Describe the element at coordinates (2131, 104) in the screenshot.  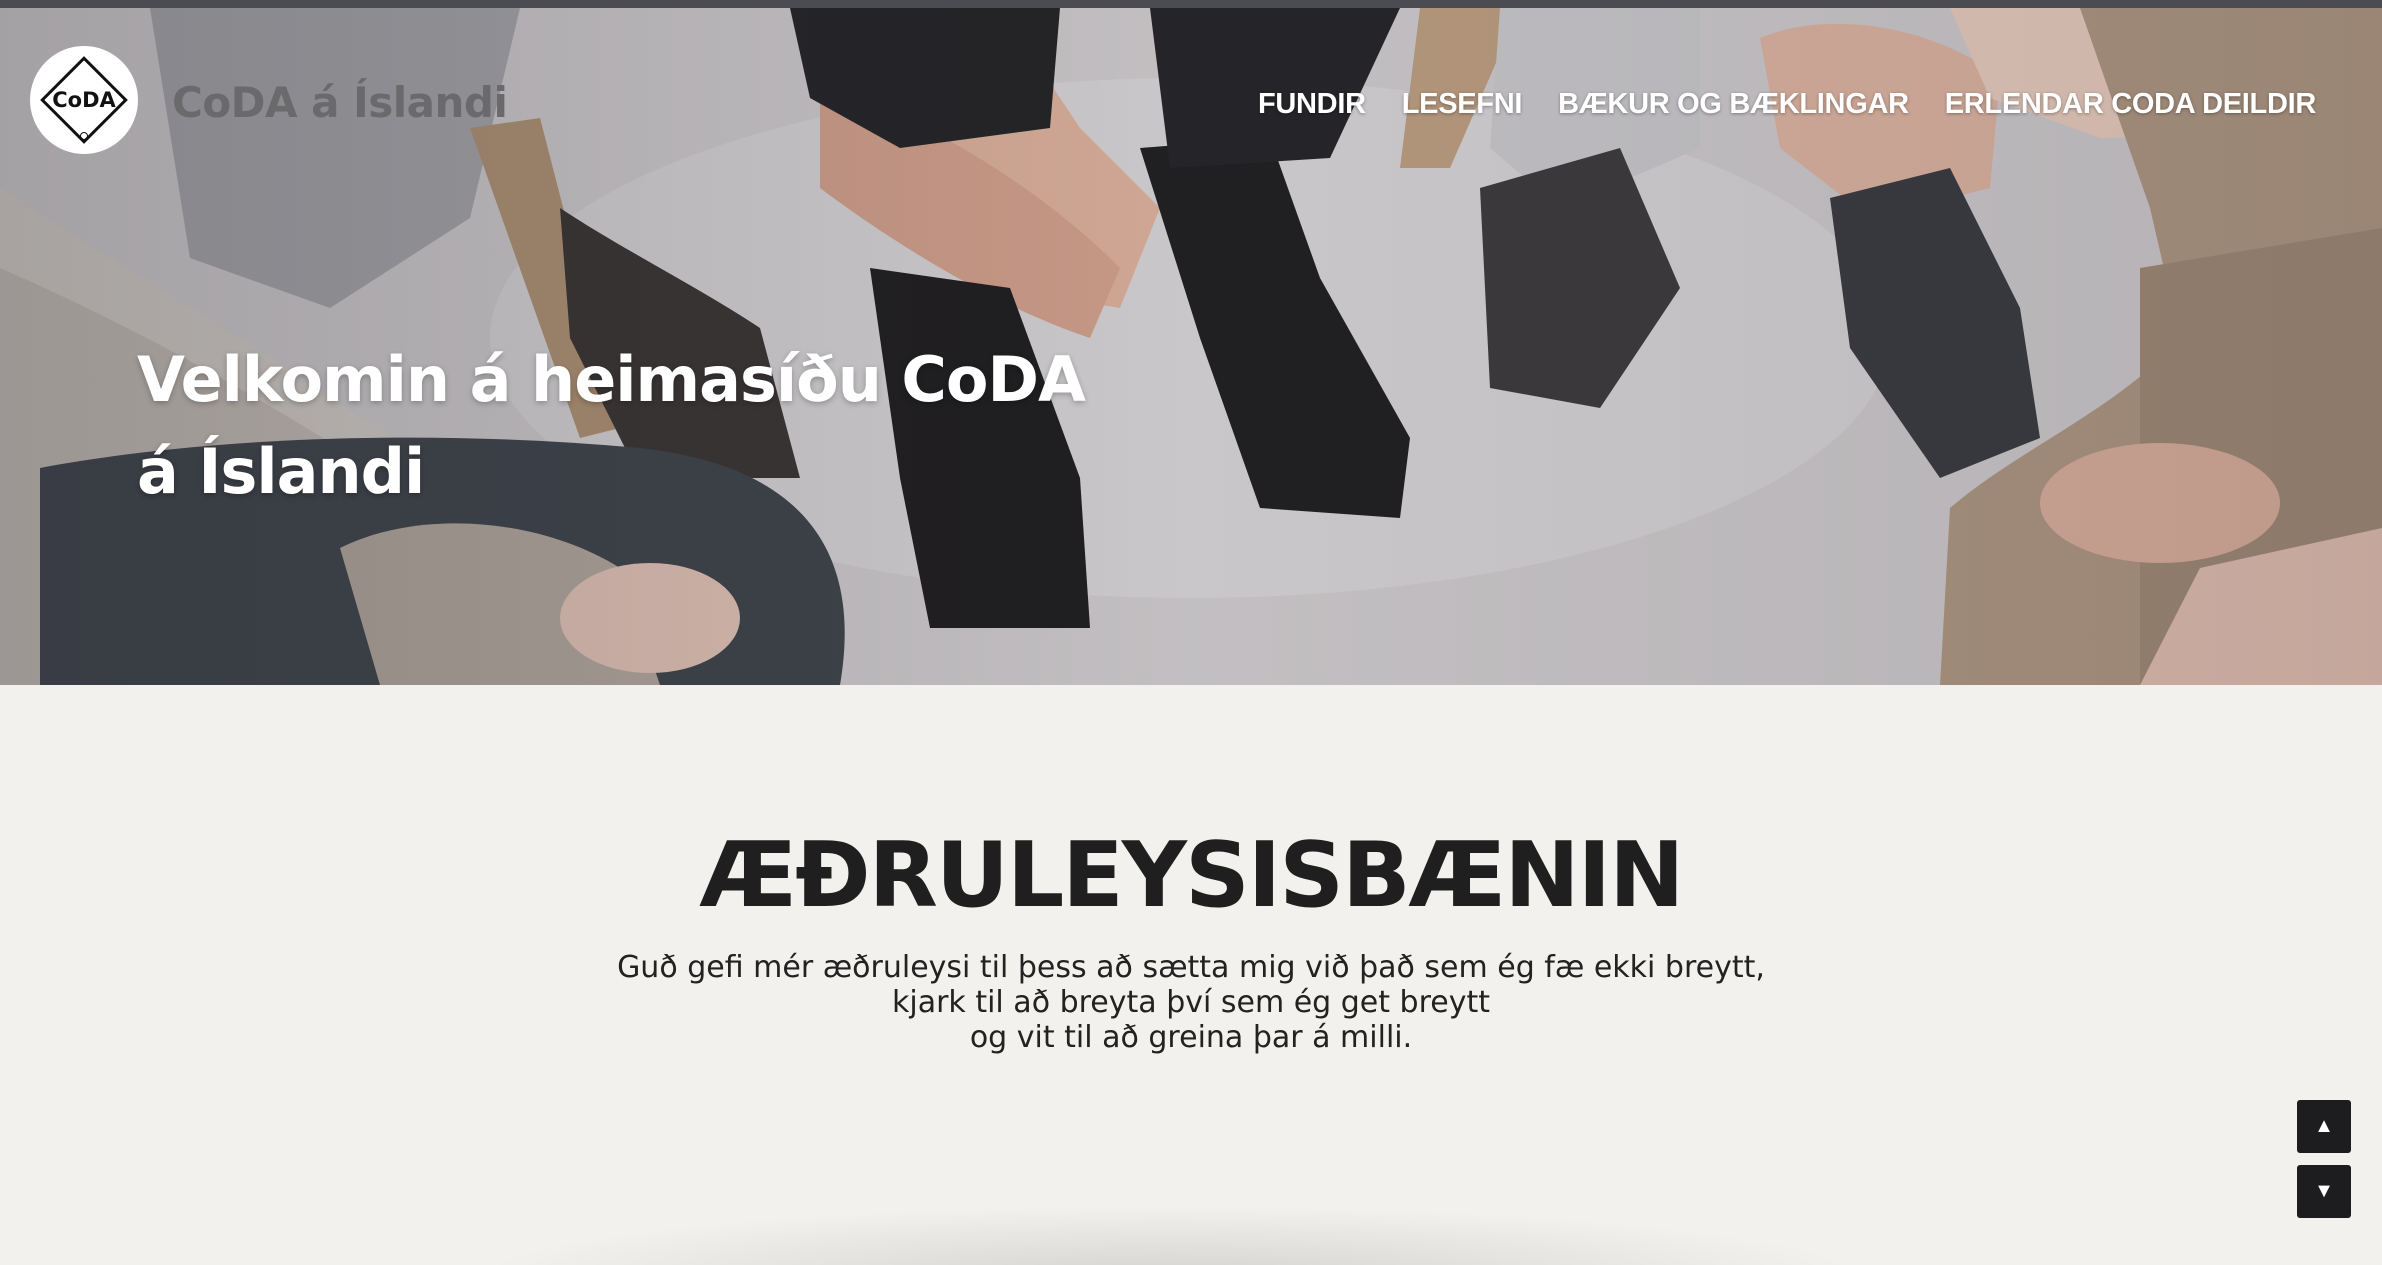
I see `nav-item-erlendar-coda-deildir: ERLENDAR CODA DEILDIR` at that location.